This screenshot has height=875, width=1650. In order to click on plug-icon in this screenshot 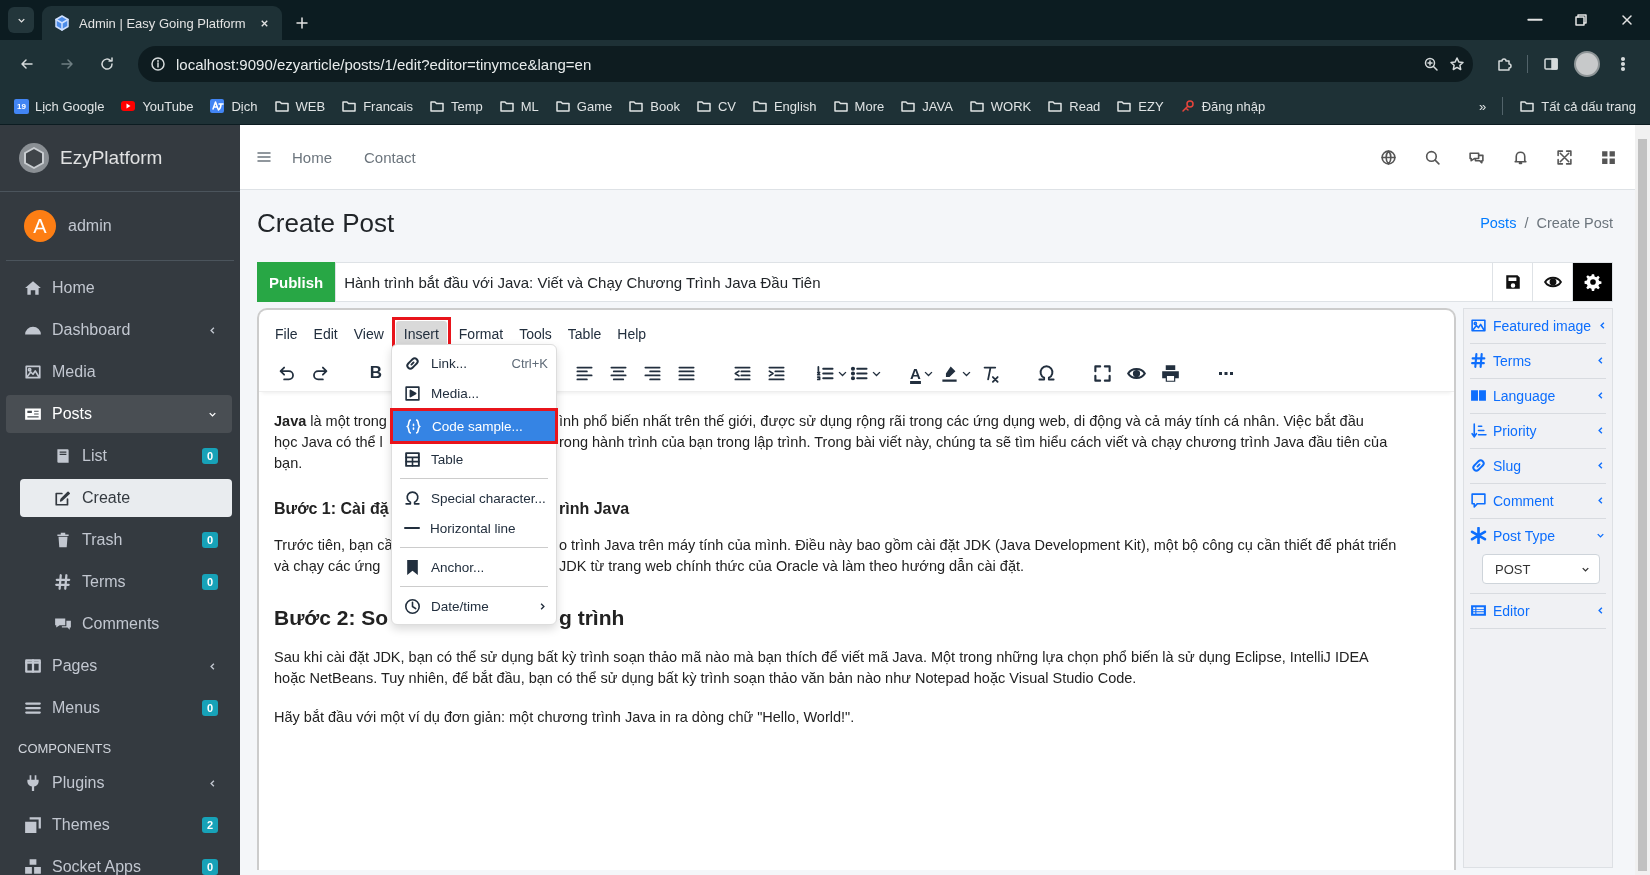, I will do `click(33, 783)`.